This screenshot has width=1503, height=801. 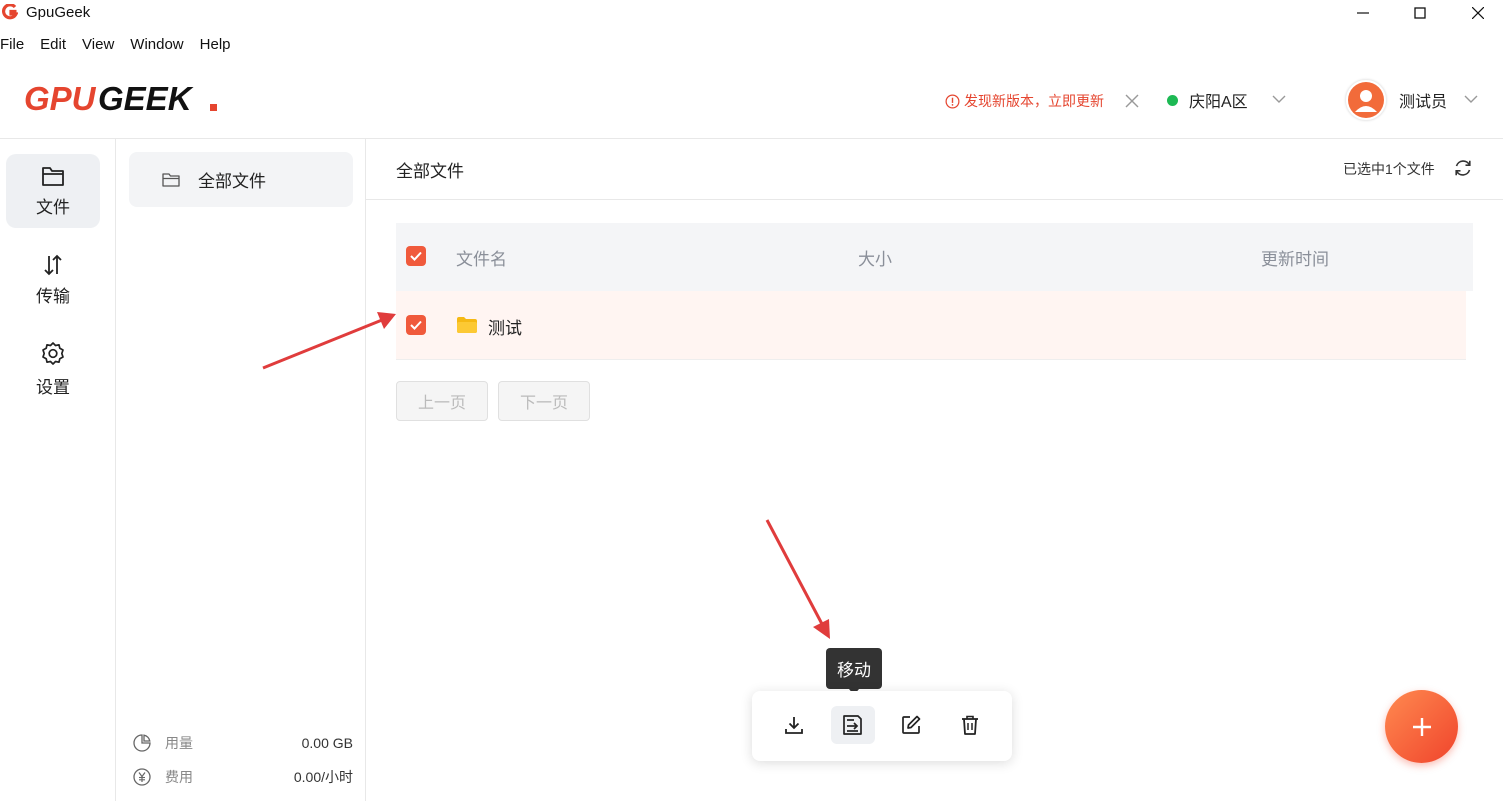 I want to click on nav-files-label: 文件, so click(x=53, y=207).